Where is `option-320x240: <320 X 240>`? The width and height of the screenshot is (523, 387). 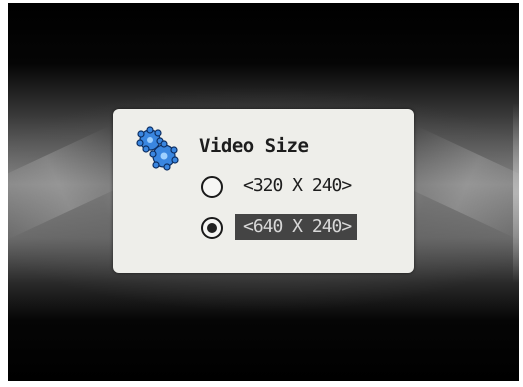 option-320x240: <320 X 240> is located at coordinates (301, 189).